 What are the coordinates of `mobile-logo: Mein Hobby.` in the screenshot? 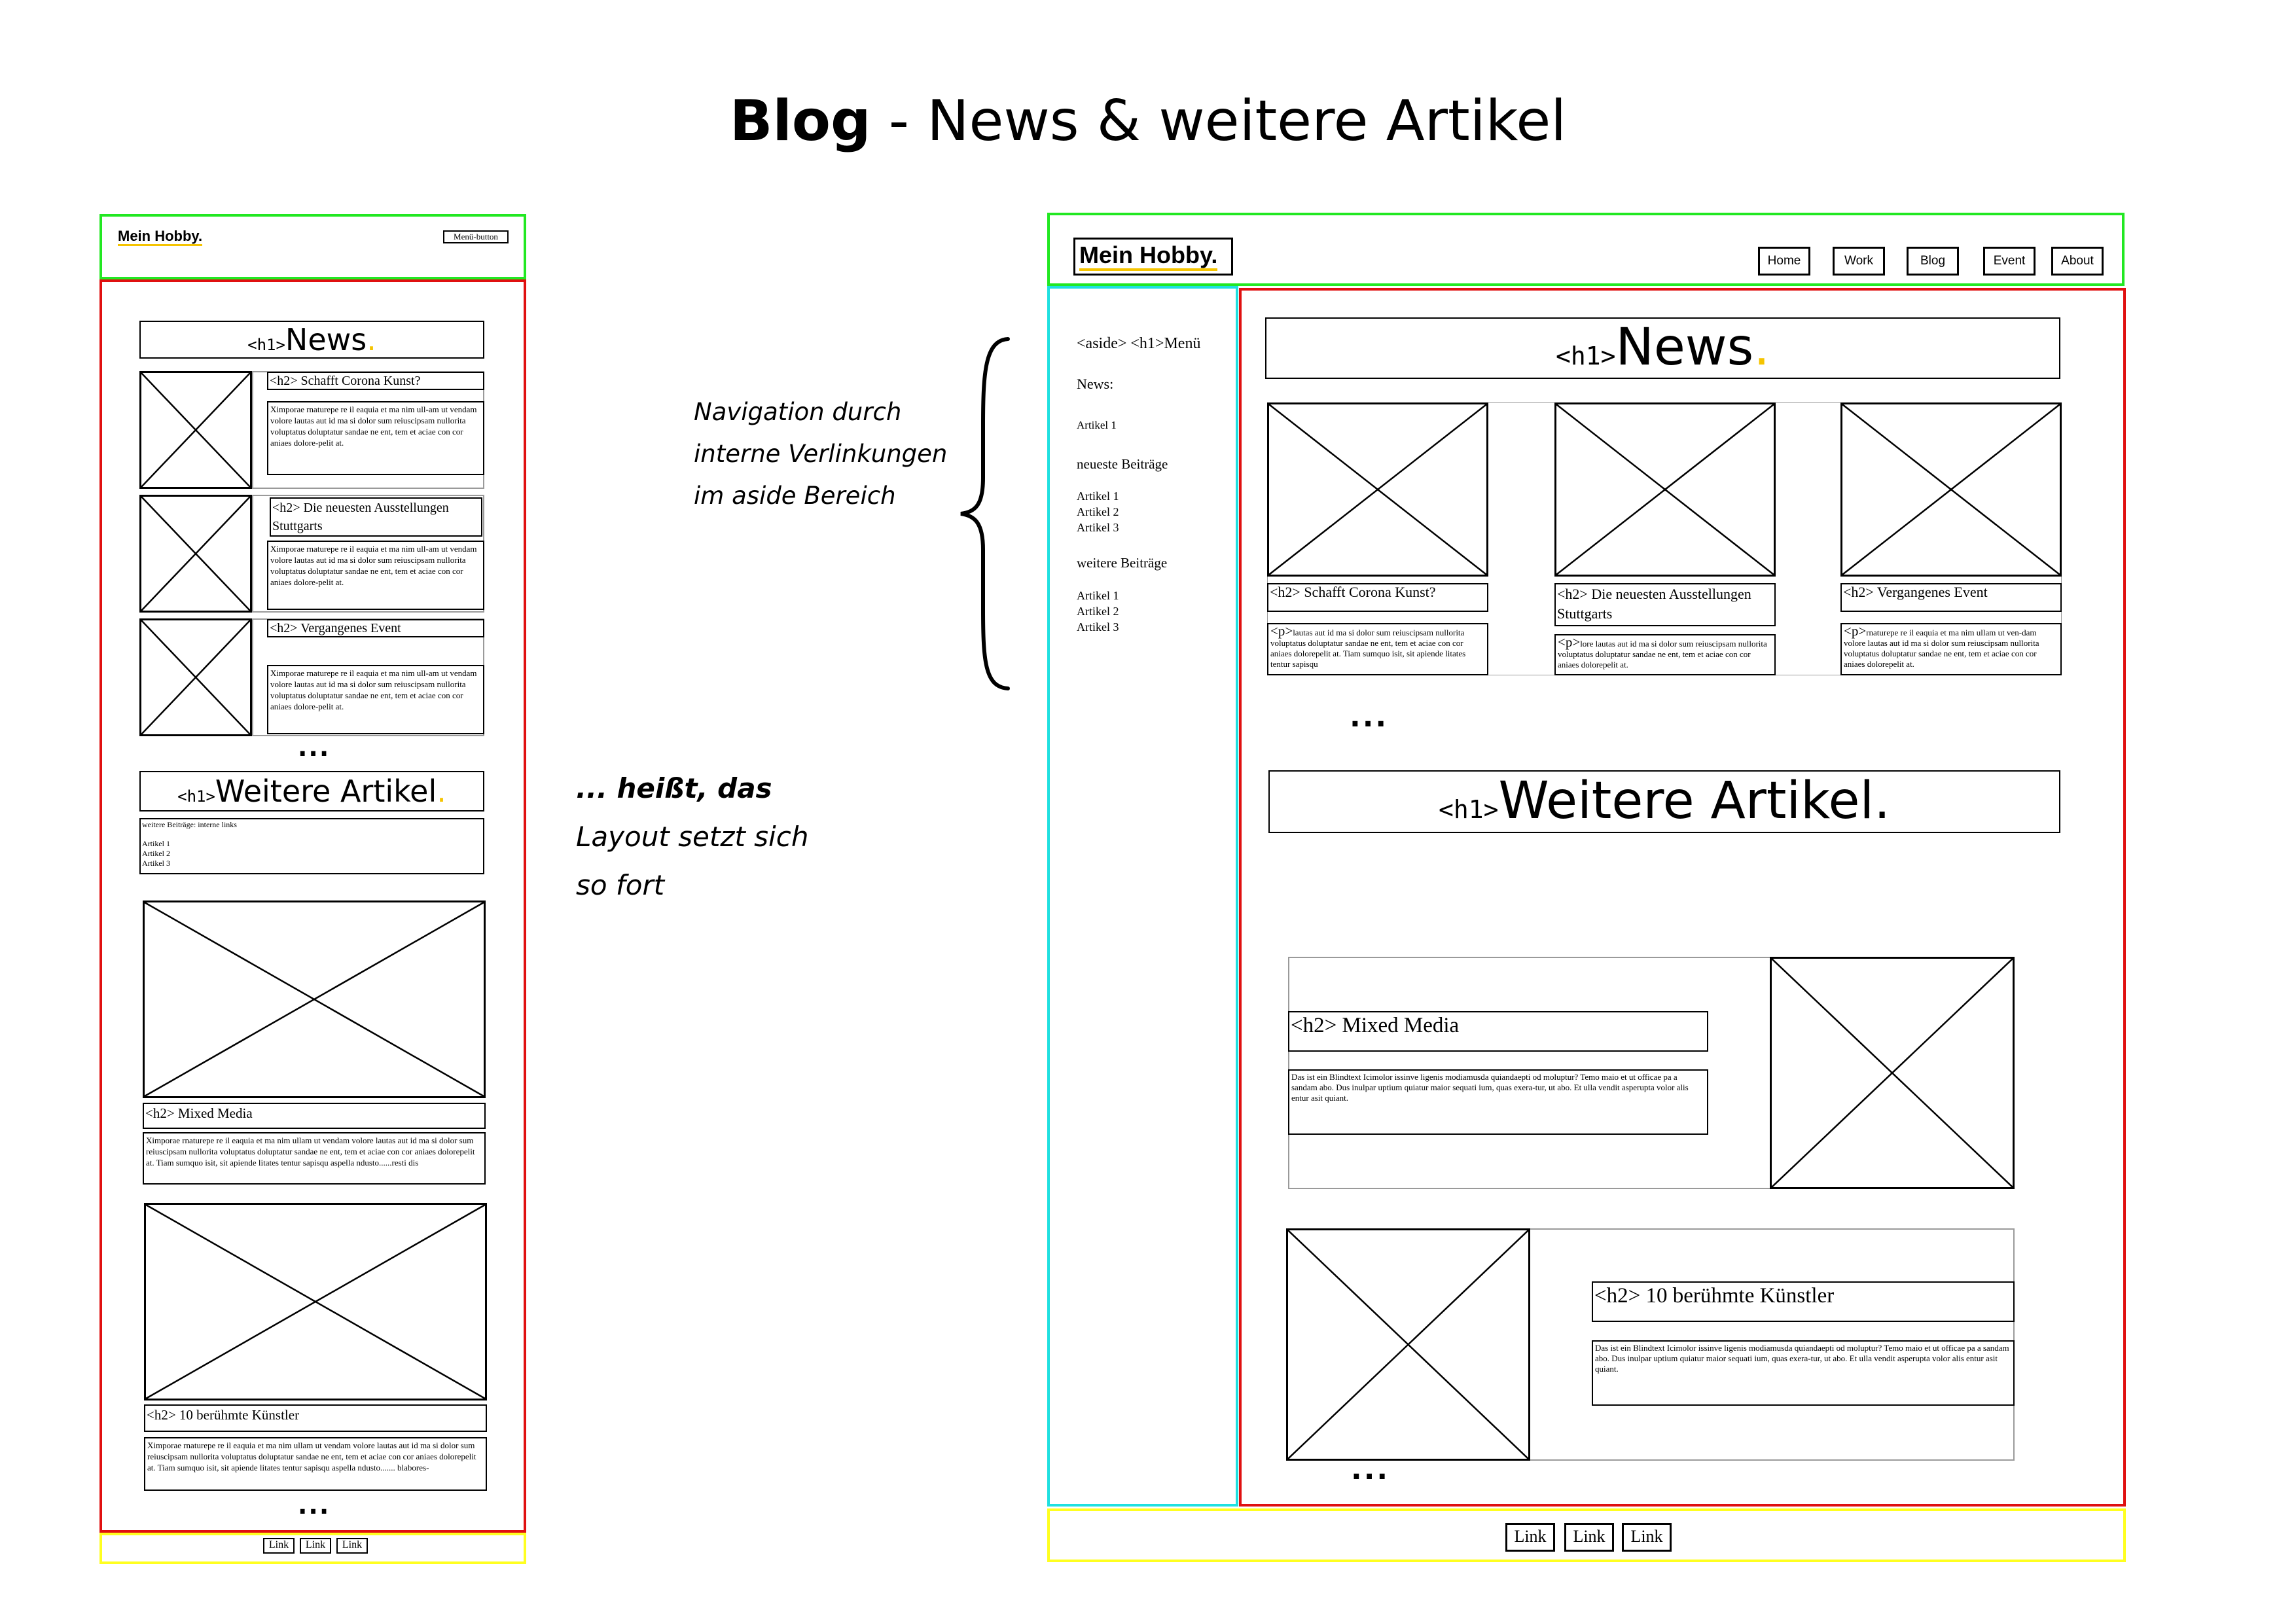 It's located at (160, 237).